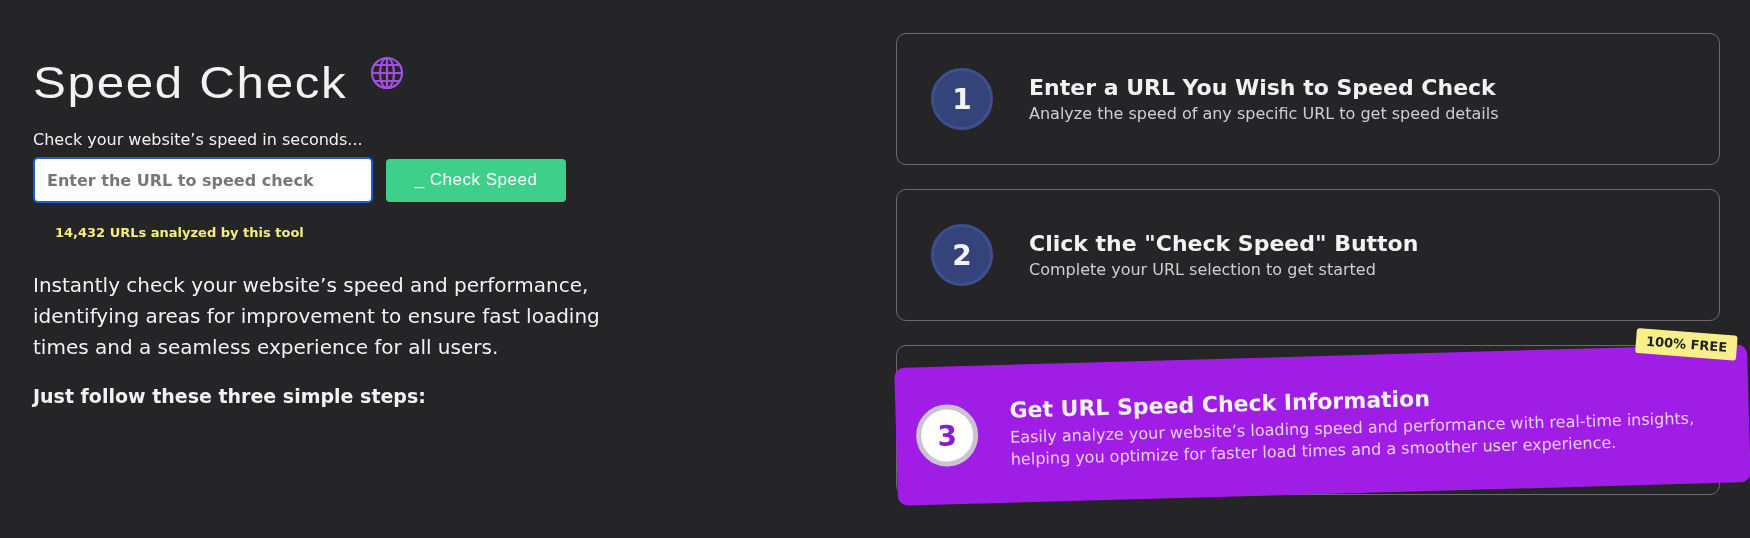  Describe the element at coordinates (962, 255) in the screenshot. I see `step-number: 2` at that location.